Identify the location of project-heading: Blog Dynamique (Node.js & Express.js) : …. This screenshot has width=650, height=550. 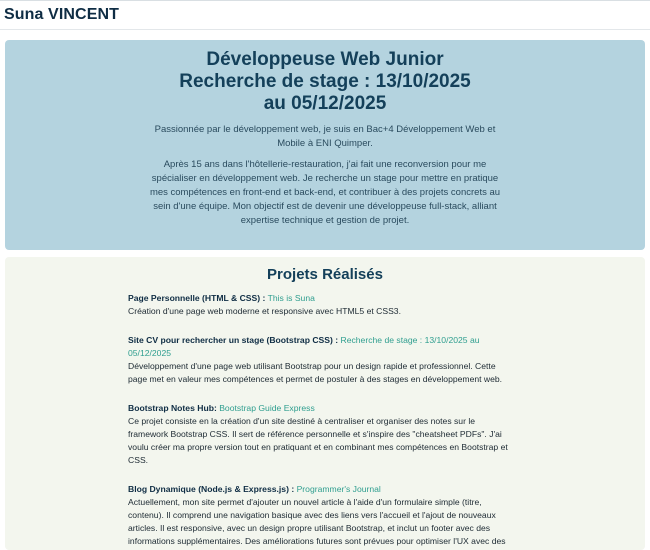
(319, 489).